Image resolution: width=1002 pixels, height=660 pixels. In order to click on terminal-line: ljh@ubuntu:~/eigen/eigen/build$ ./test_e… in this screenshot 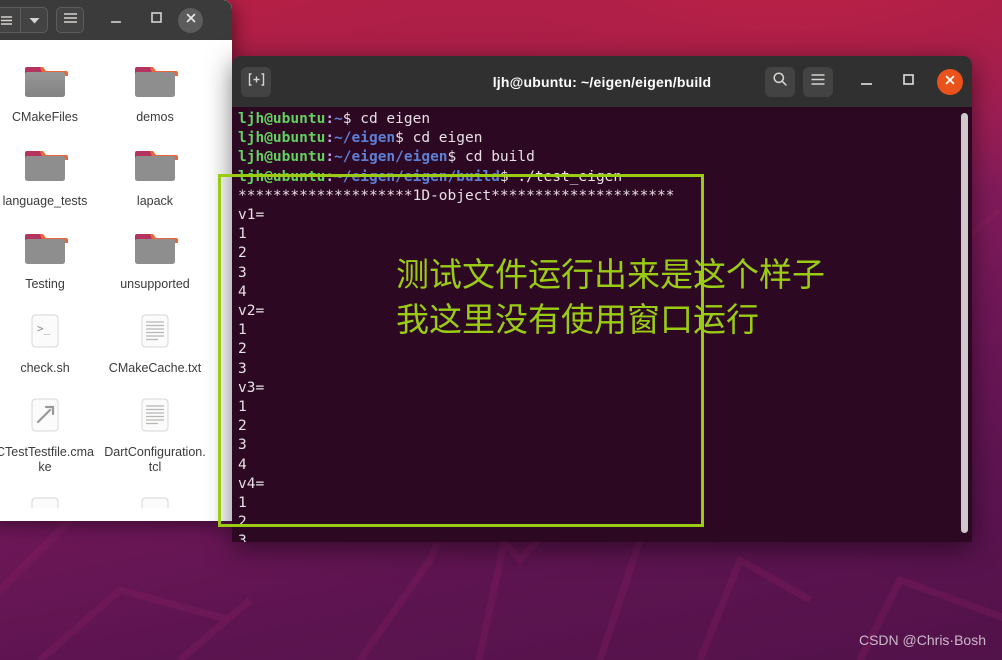, I will do `click(605, 177)`.